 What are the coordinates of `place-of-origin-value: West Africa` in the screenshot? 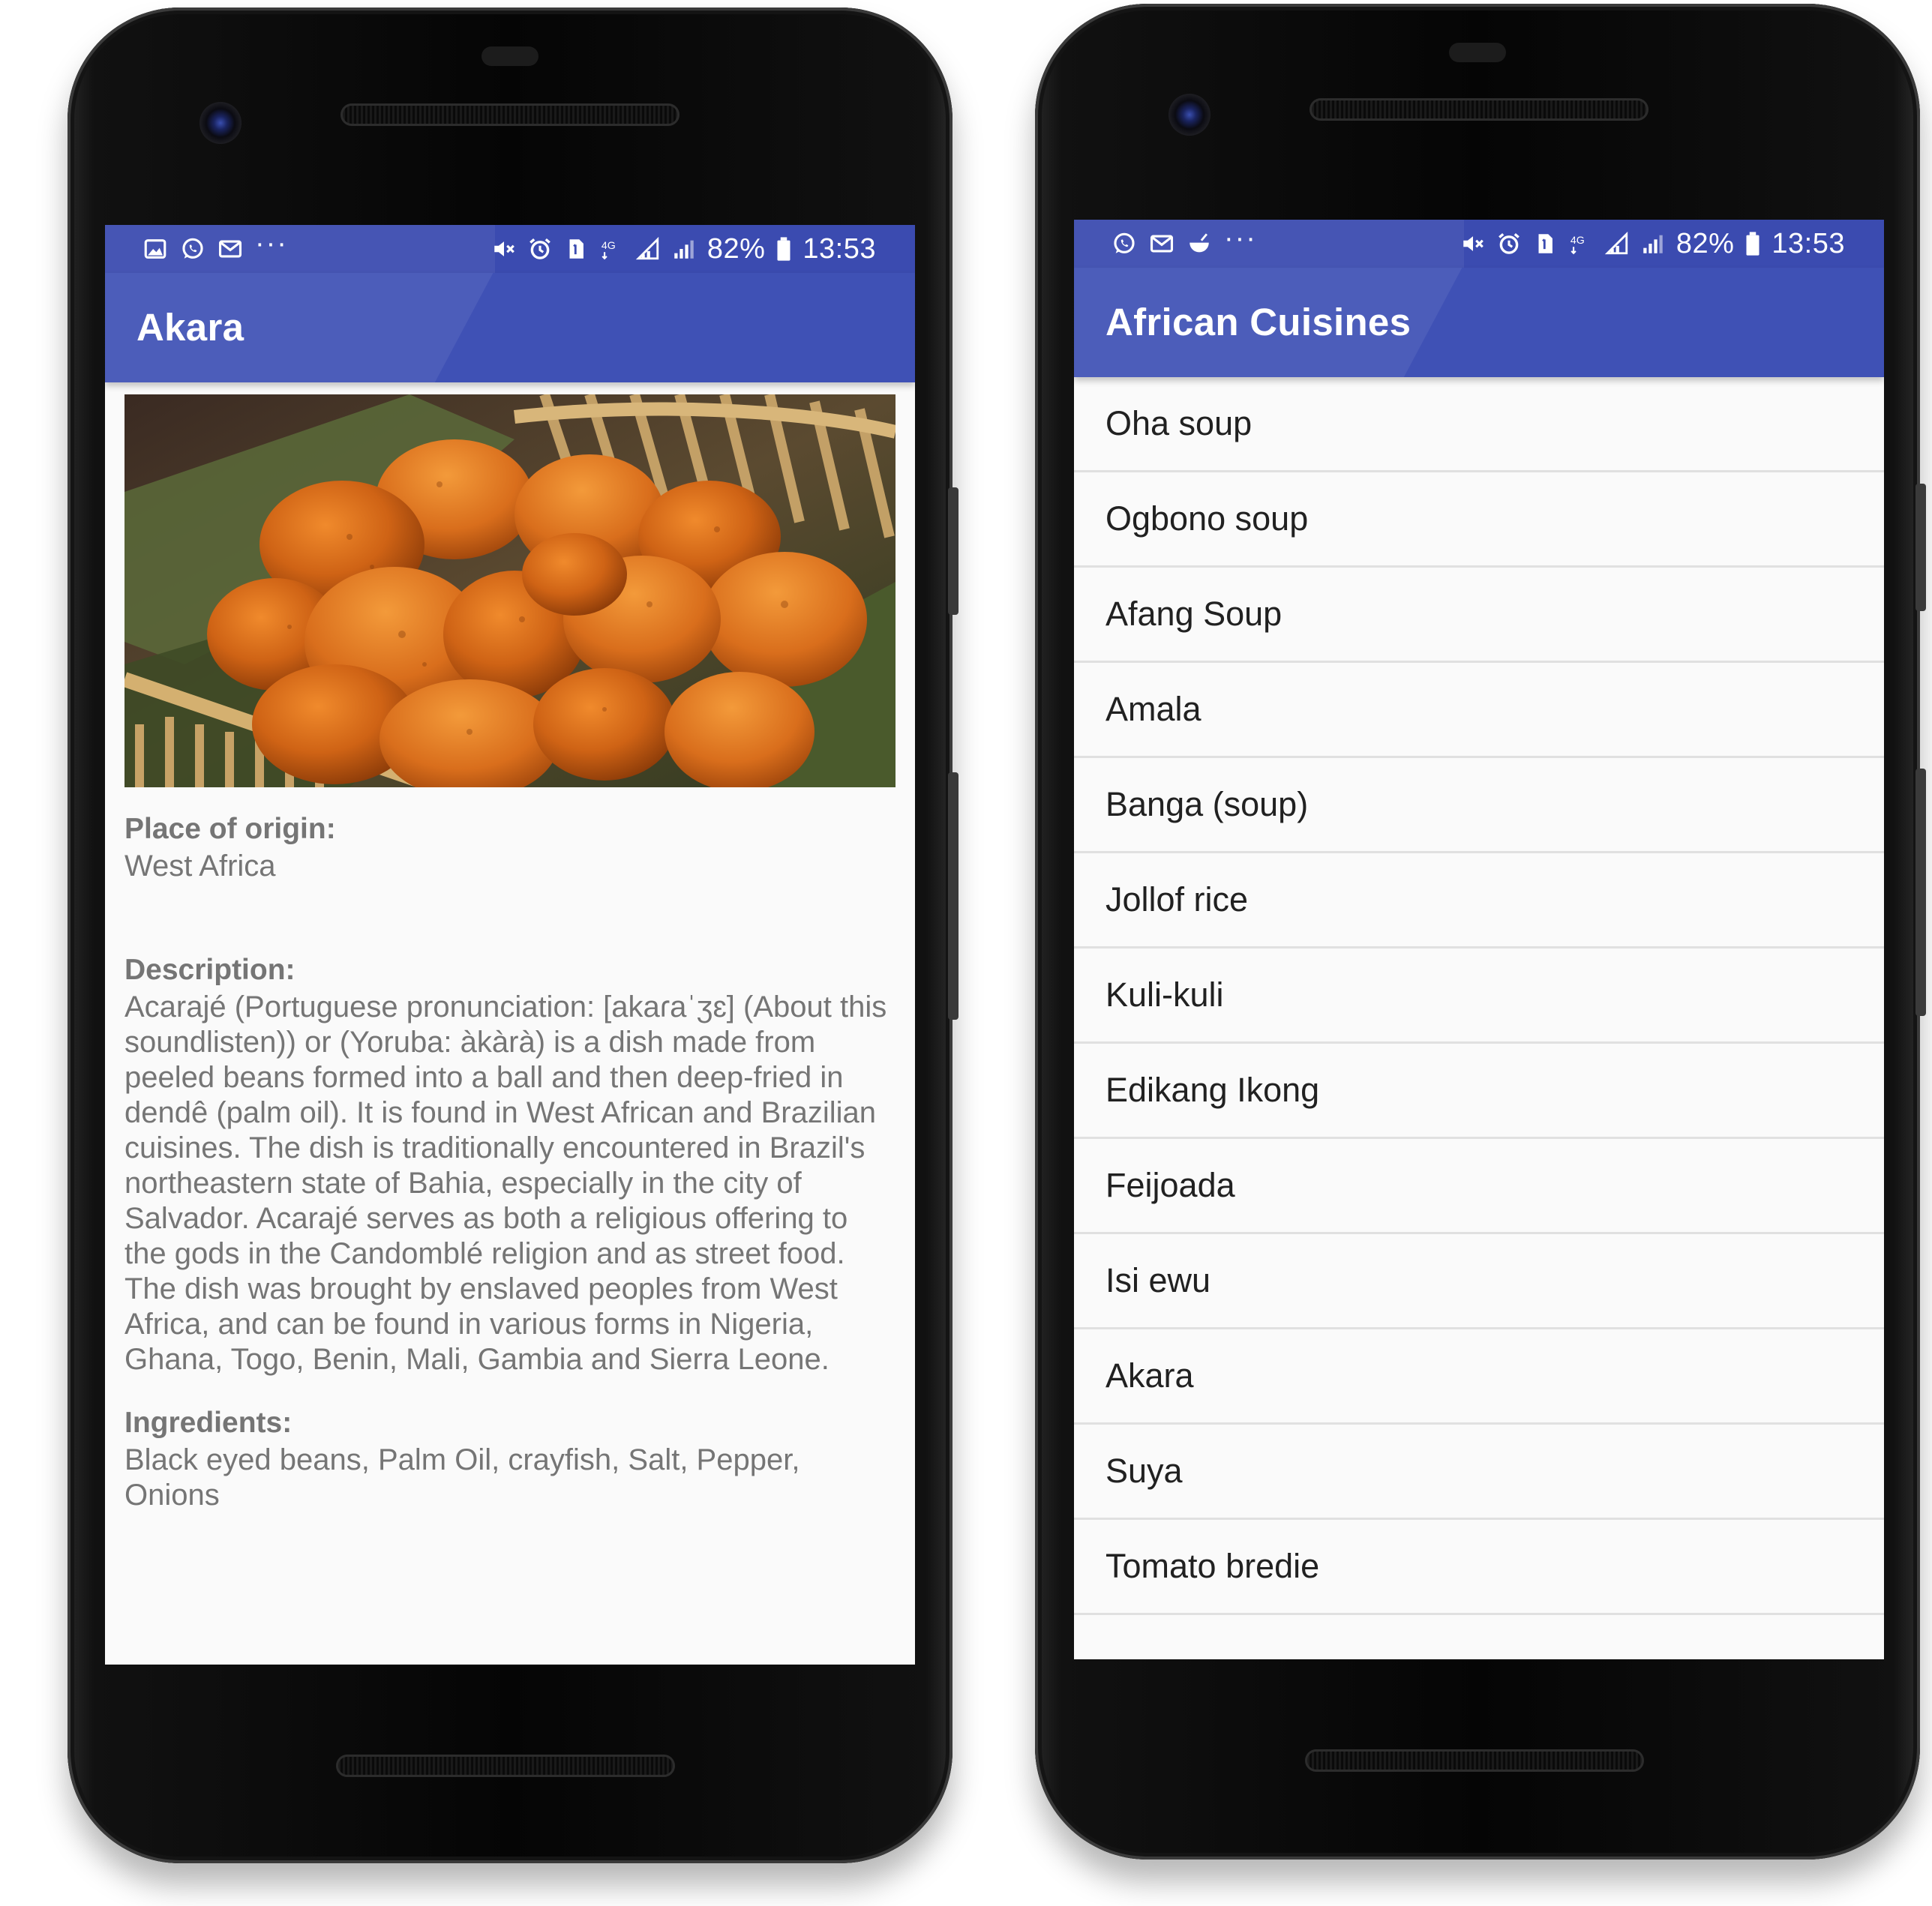 It's located at (200, 866).